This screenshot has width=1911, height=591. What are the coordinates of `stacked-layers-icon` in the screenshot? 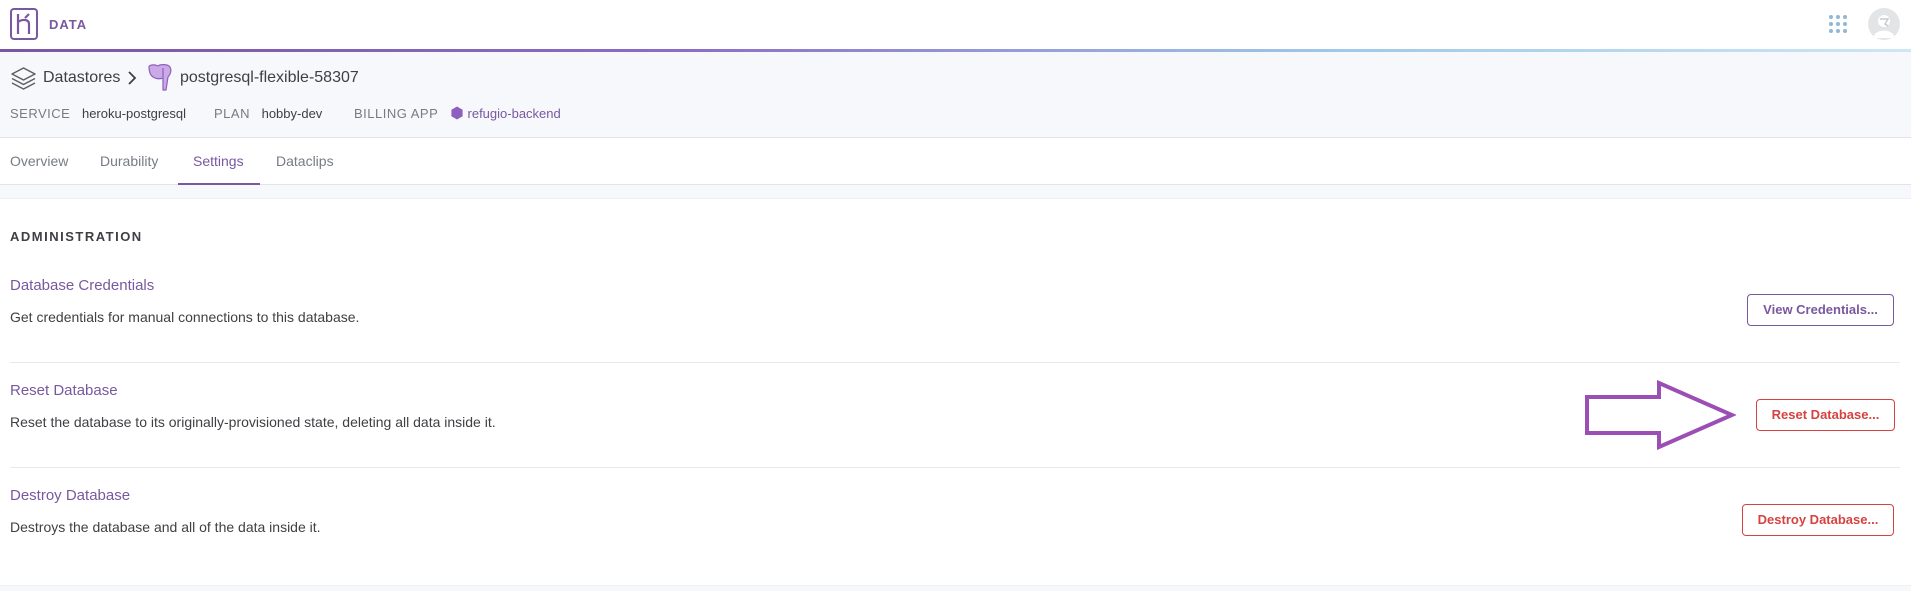 It's located at (23, 78).